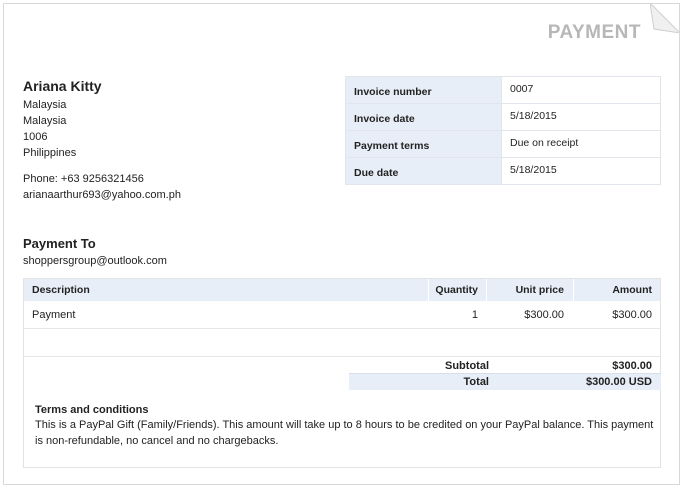 Image resolution: width=683 pixels, height=487 pixels. What do you see at coordinates (95, 261) in the screenshot?
I see `payment-to-email: shoppersgroup@outlook.com` at bounding box center [95, 261].